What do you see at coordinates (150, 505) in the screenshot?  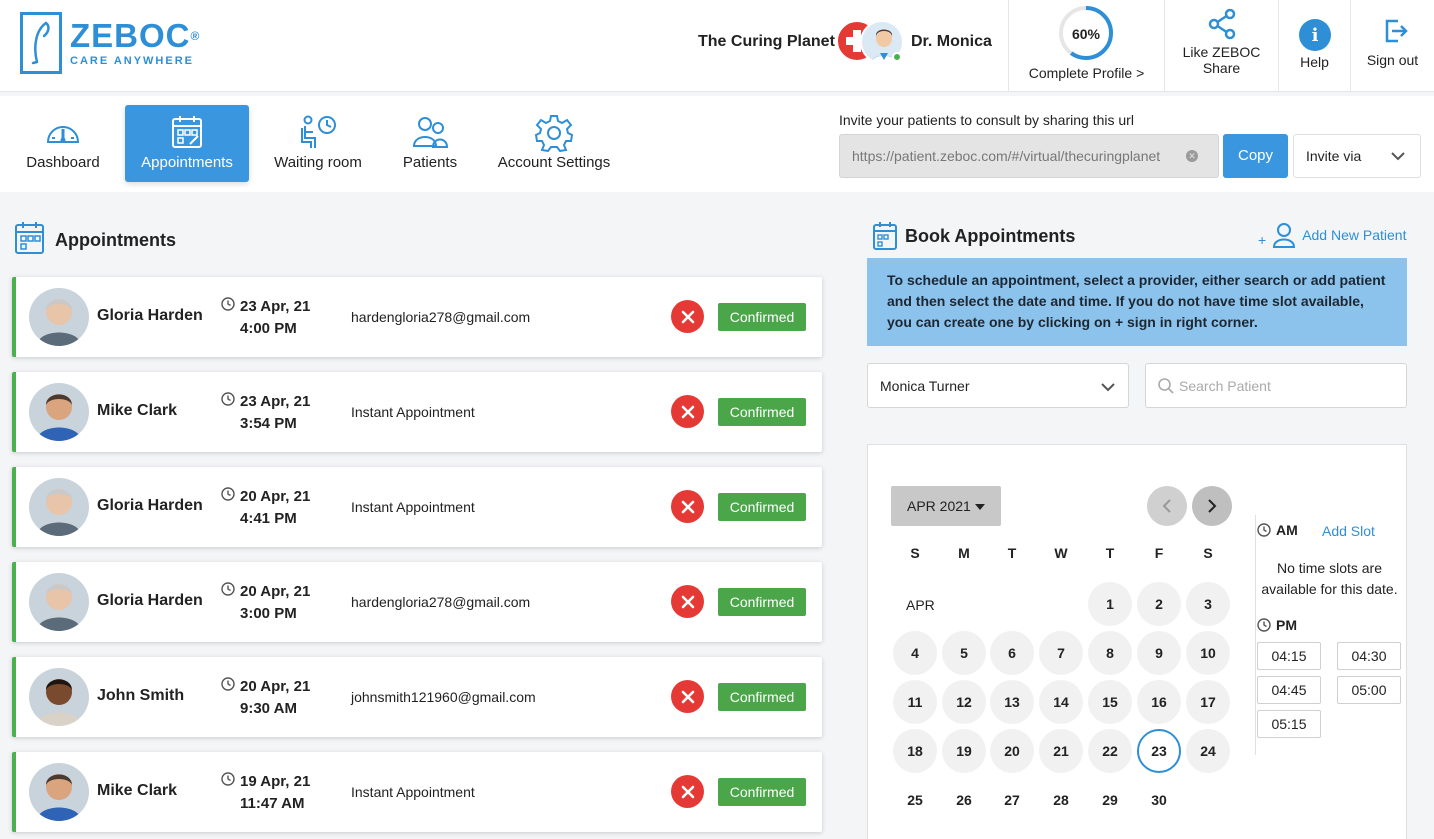 I see `patient-name: Gloria Harden` at bounding box center [150, 505].